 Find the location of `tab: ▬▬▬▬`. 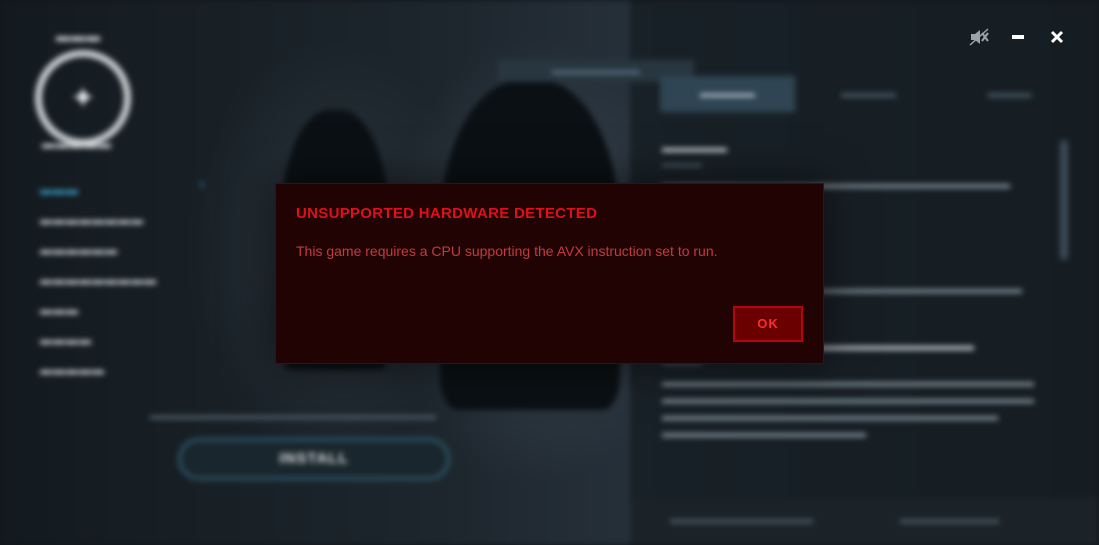

tab: ▬▬▬▬ is located at coordinates (1009, 94).